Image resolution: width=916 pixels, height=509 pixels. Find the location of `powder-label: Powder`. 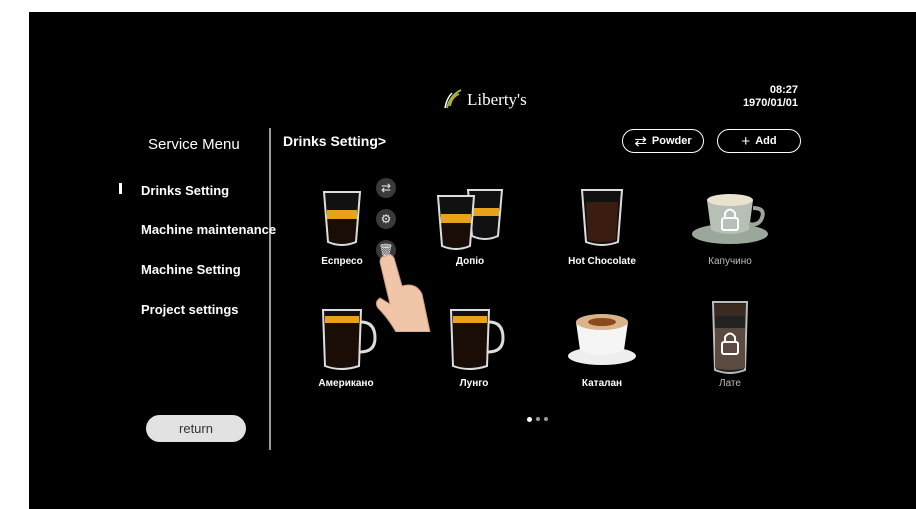

powder-label: Powder is located at coordinates (671, 141).